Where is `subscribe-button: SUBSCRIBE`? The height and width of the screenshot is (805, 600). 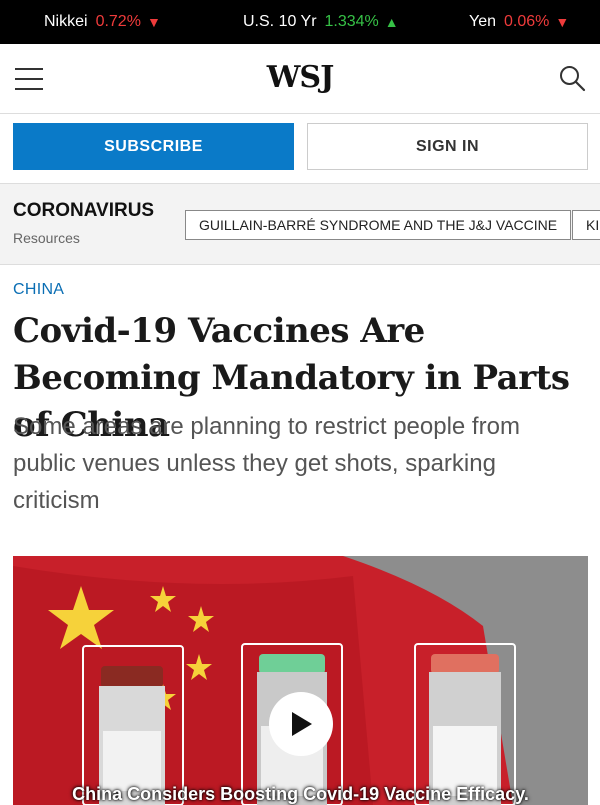 subscribe-button: SUBSCRIBE is located at coordinates (153, 146).